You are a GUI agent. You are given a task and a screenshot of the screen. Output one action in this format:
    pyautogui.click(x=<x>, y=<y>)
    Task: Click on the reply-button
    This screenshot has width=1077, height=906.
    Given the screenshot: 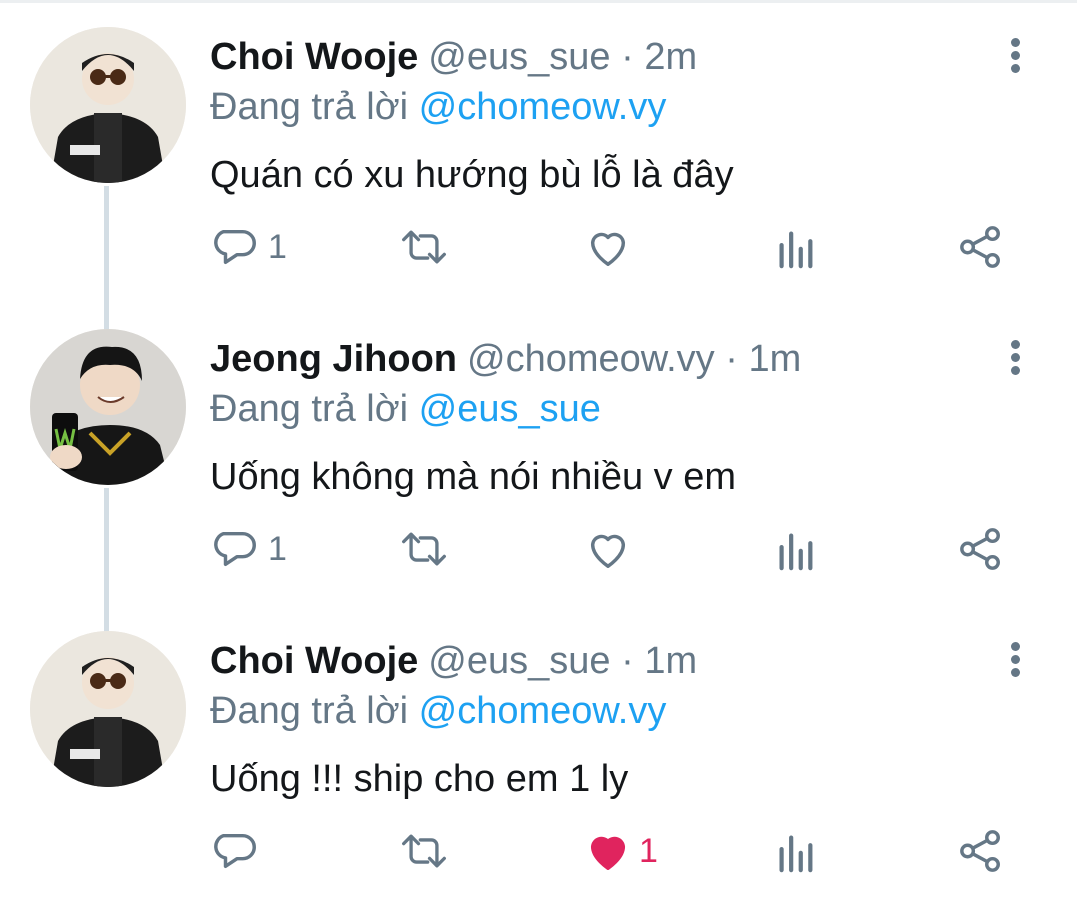 What is the action you would take?
    pyautogui.click(x=241, y=851)
    